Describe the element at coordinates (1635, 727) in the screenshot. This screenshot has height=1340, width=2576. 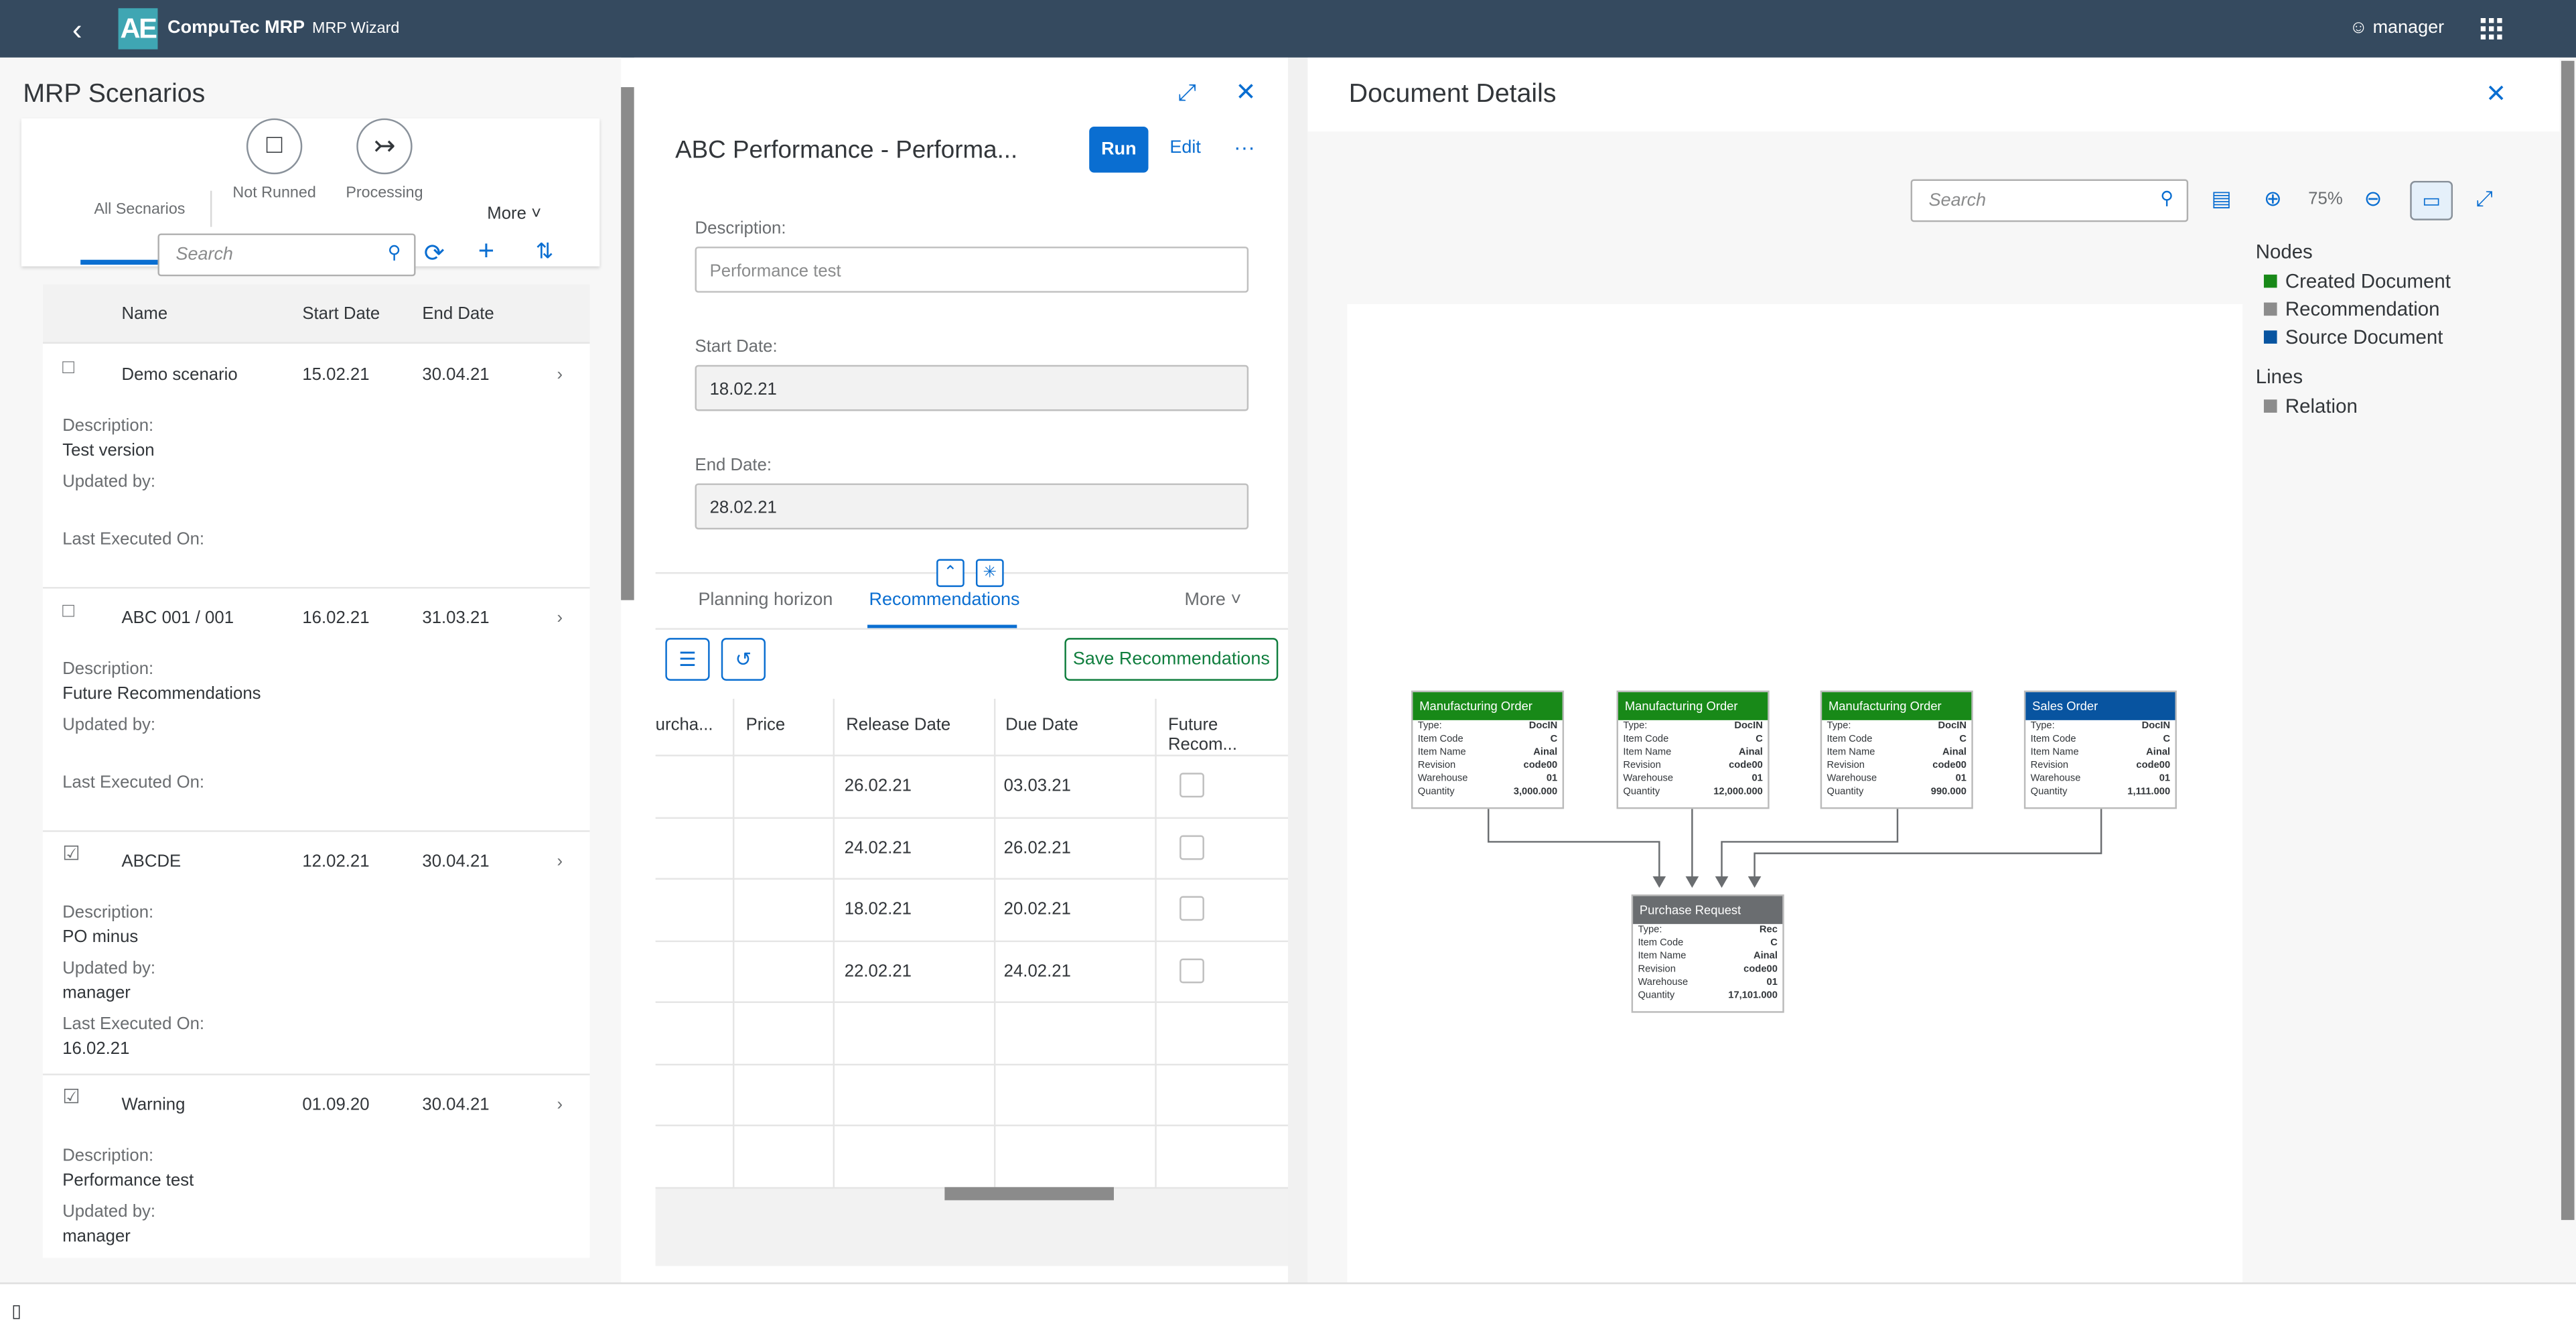
I see `node-field-label: Type:` at that location.